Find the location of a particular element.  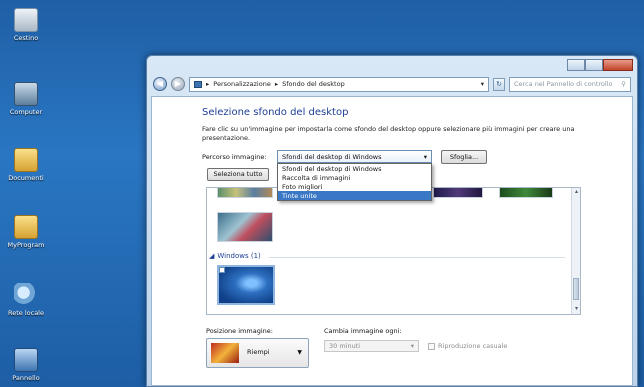

interval-value: 30 minuti is located at coordinates (345, 346).